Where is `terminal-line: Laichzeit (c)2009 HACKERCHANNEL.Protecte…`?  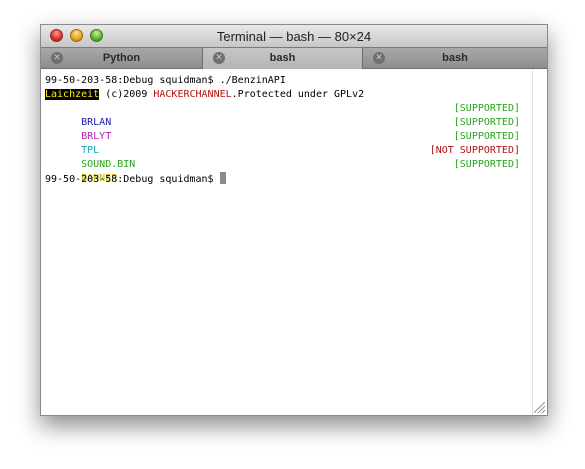
terminal-line: Laichzeit (c)2009 HACKERCHANNEL.Protecte… is located at coordinates (282, 95).